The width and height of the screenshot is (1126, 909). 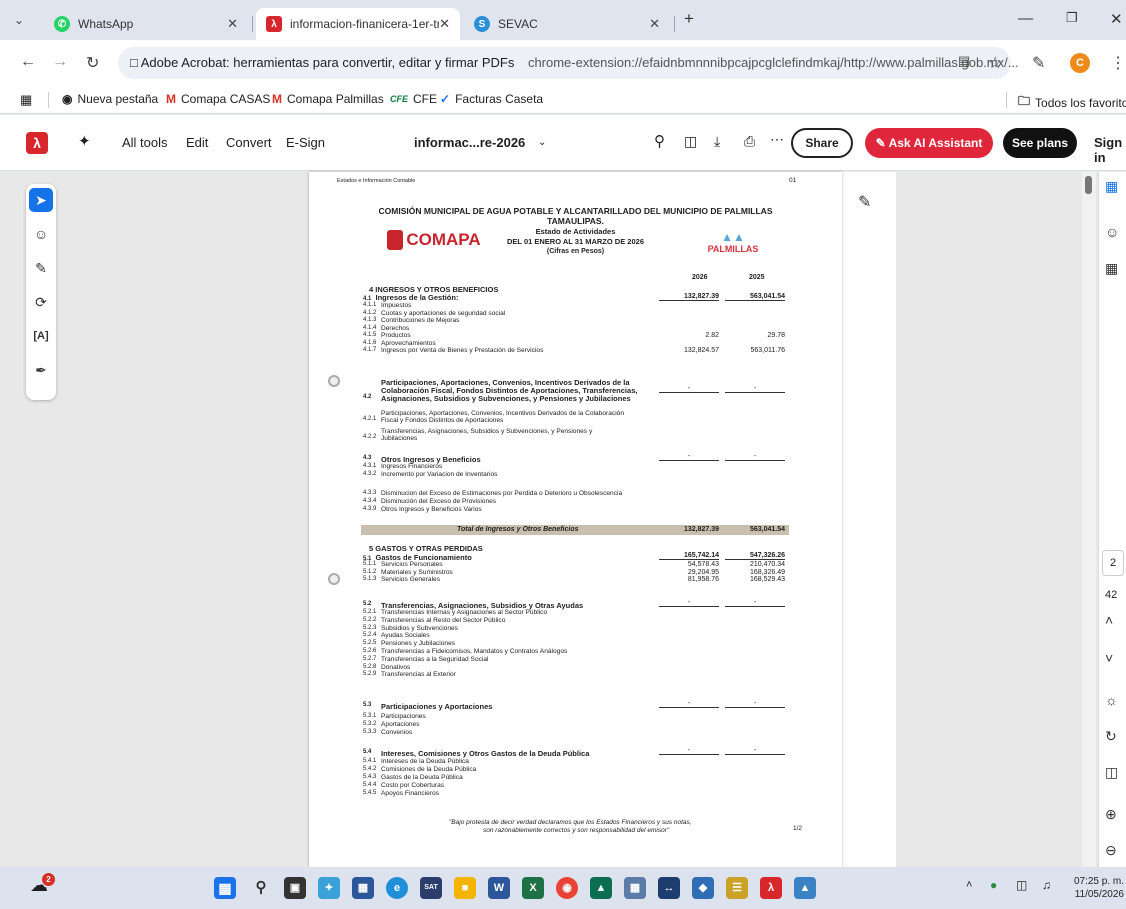 What do you see at coordinates (28, 62) in the screenshot?
I see `back-icon: ←` at bounding box center [28, 62].